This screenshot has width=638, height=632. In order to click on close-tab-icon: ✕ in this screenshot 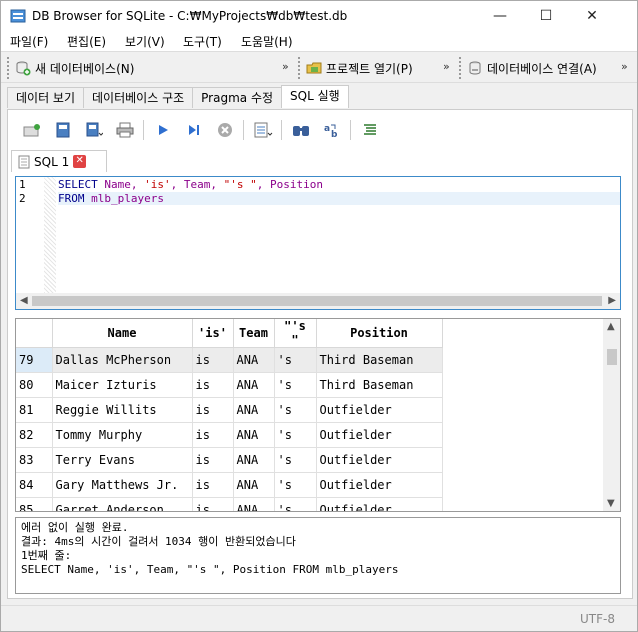, I will do `click(80, 161)`.